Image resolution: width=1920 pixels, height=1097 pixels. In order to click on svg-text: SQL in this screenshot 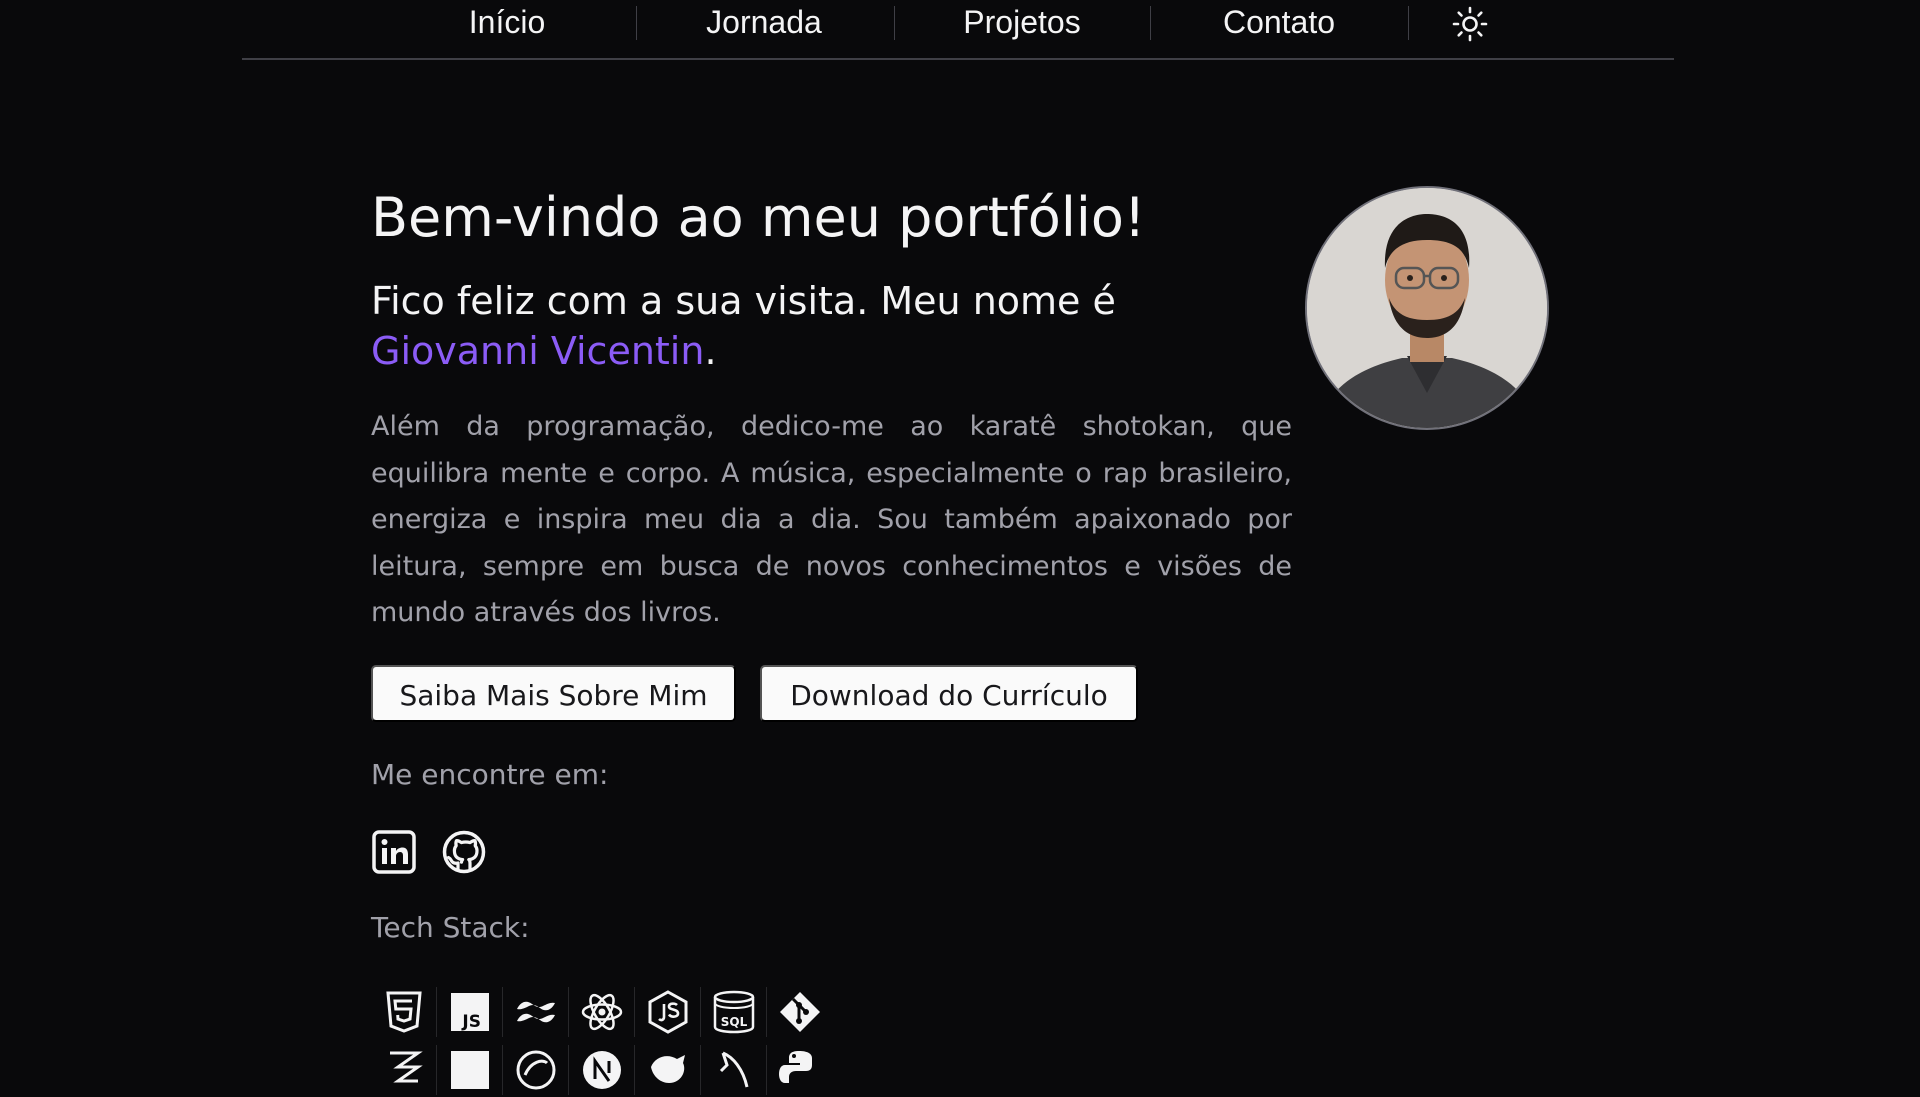, I will do `click(734, 1022)`.